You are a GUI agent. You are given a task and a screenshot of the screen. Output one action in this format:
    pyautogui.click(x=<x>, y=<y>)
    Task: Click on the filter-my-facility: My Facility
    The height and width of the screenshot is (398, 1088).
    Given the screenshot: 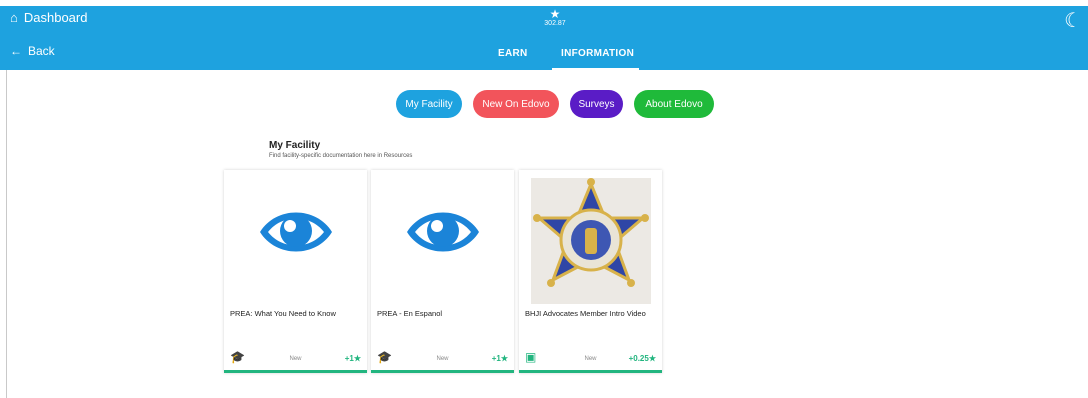 What is the action you would take?
    pyautogui.click(x=429, y=104)
    